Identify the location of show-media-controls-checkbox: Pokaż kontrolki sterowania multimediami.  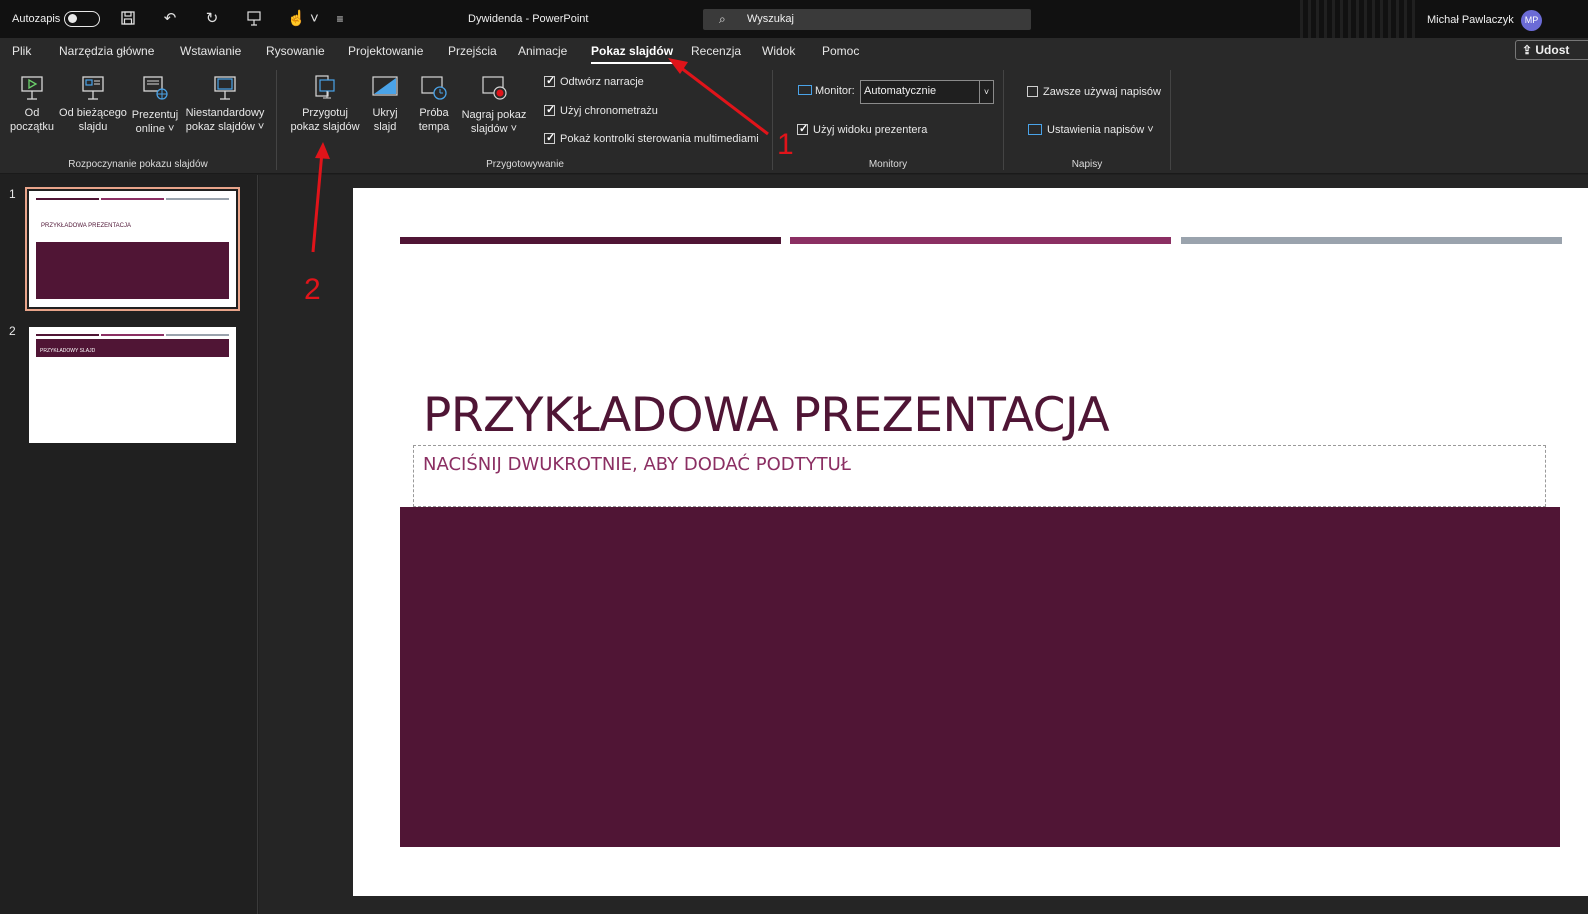
(651, 138).